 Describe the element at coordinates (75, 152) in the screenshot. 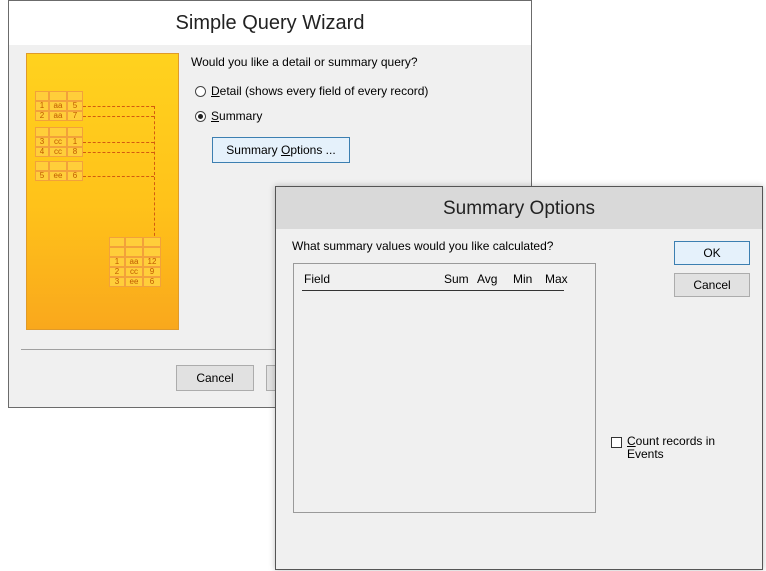

I see `grid-cell: 8` at that location.